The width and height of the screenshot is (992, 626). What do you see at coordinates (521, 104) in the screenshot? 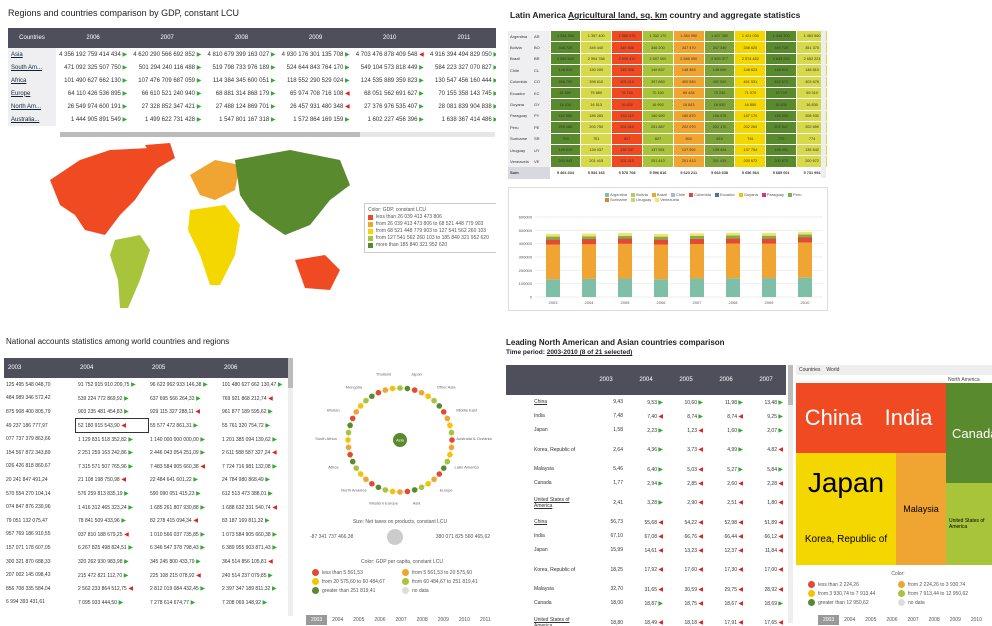
I see `country-label: Guyana` at bounding box center [521, 104].